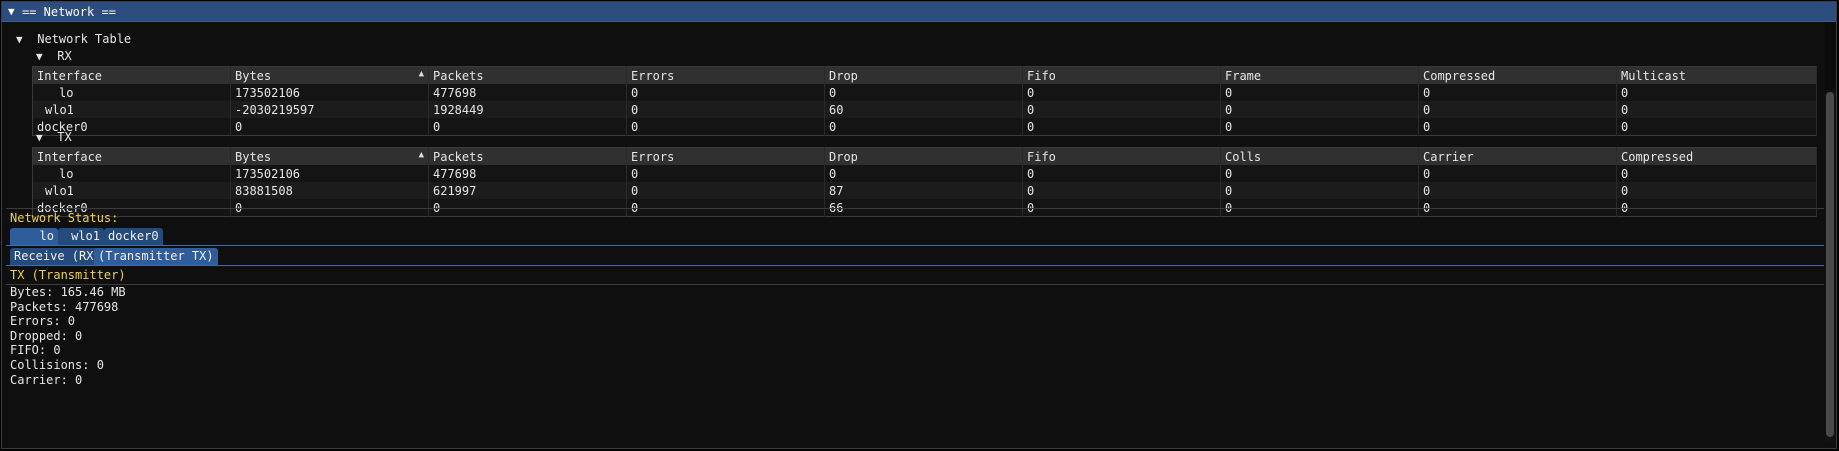 The height and width of the screenshot is (451, 1839). Describe the element at coordinates (46, 379) in the screenshot. I see `detail-line: Carrier: 0` at that location.